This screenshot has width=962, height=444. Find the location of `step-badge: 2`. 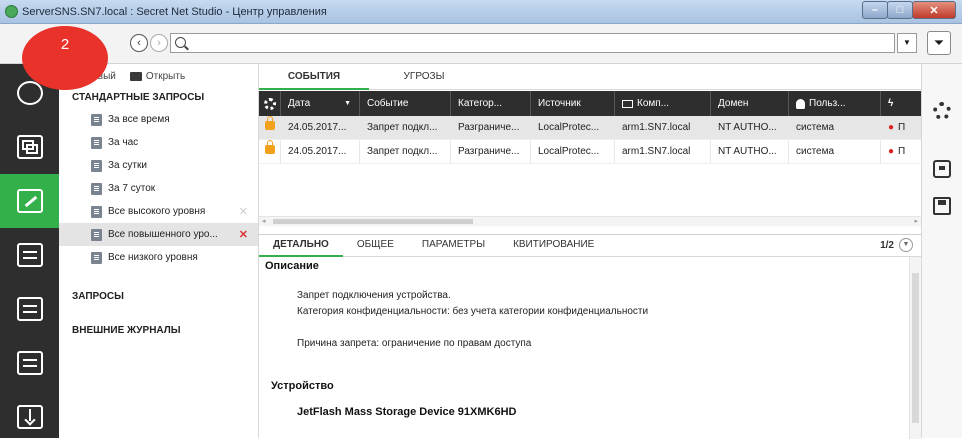

step-badge: 2 is located at coordinates (65, 58).